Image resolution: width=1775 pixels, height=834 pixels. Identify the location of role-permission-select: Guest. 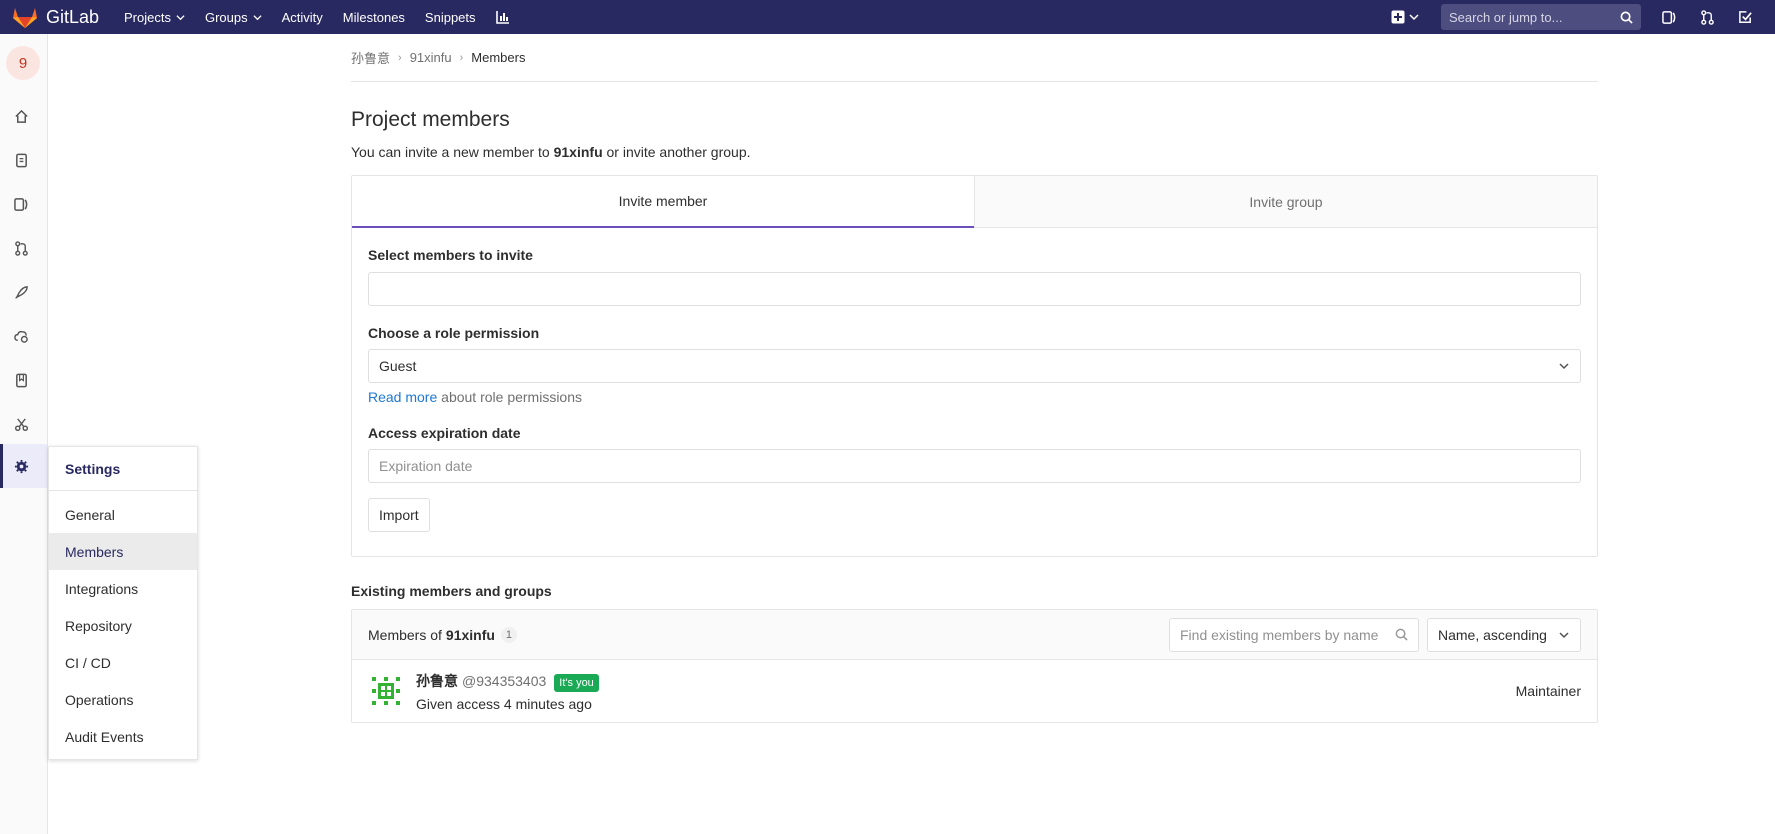
(974, 366).